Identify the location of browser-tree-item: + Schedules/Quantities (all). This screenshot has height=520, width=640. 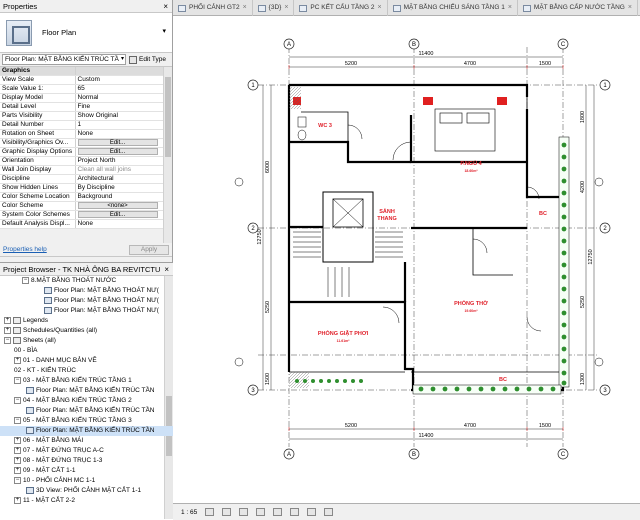
(86, 331).